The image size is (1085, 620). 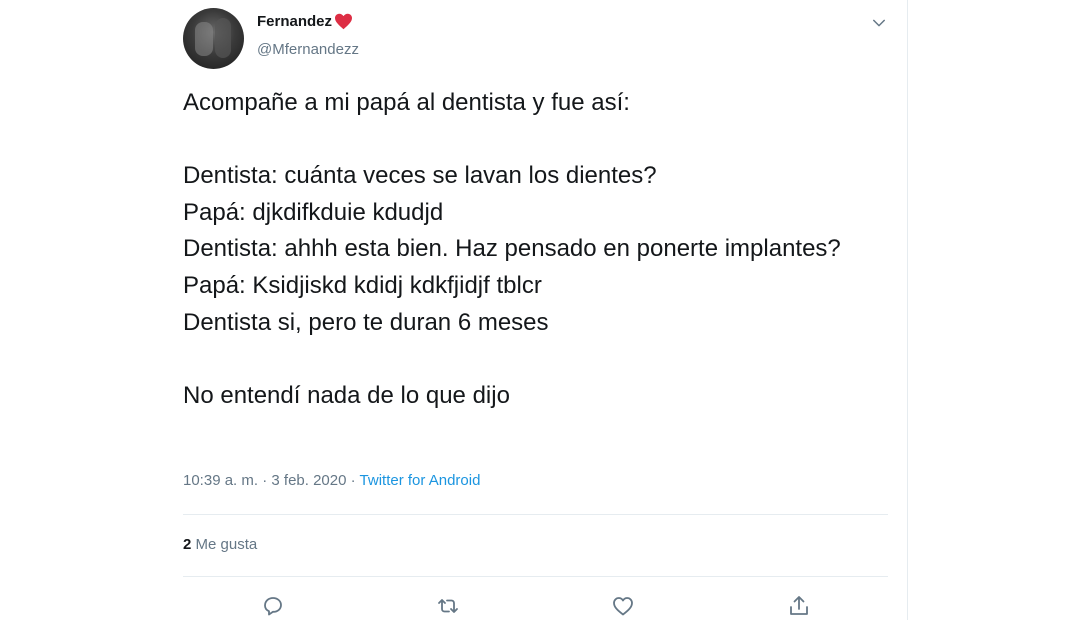 I want to click on likes-stat: 2 Me gusta, so click(x=220, y=544).